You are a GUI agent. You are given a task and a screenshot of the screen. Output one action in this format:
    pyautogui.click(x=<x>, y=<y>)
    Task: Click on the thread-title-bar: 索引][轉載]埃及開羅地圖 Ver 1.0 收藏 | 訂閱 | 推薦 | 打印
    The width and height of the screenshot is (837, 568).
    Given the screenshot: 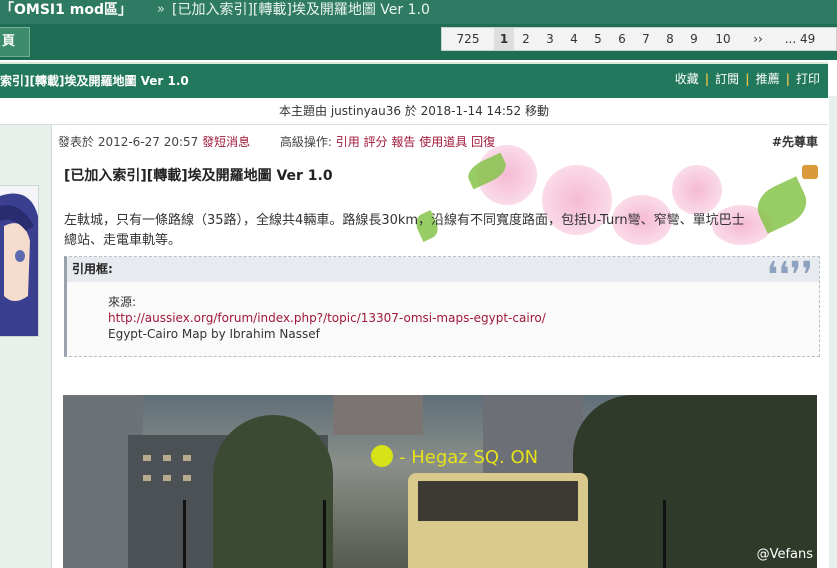 What is the action you would take?
    pyautogui.click(x=414, y=80)
    